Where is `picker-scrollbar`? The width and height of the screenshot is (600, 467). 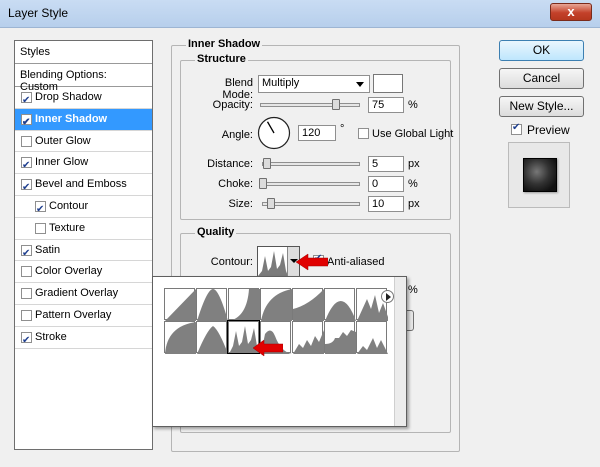 picker-scrollbar is located at coordinates (400, 351).